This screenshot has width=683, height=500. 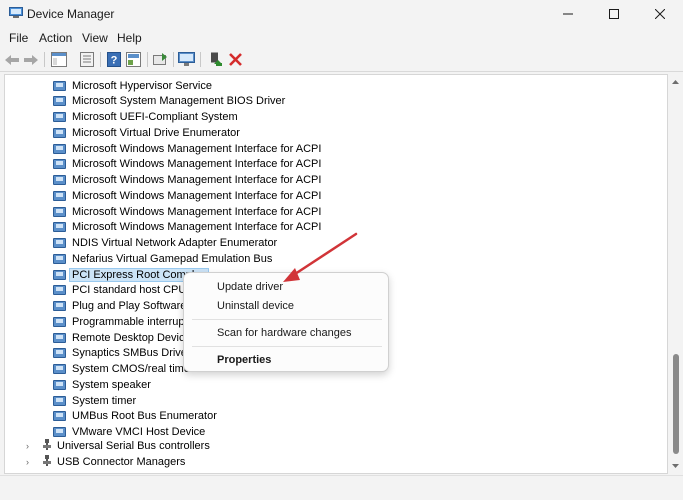 I want to click on category-usb-connector-managers: › USB Connector Managers, so click(x=105, y=461).